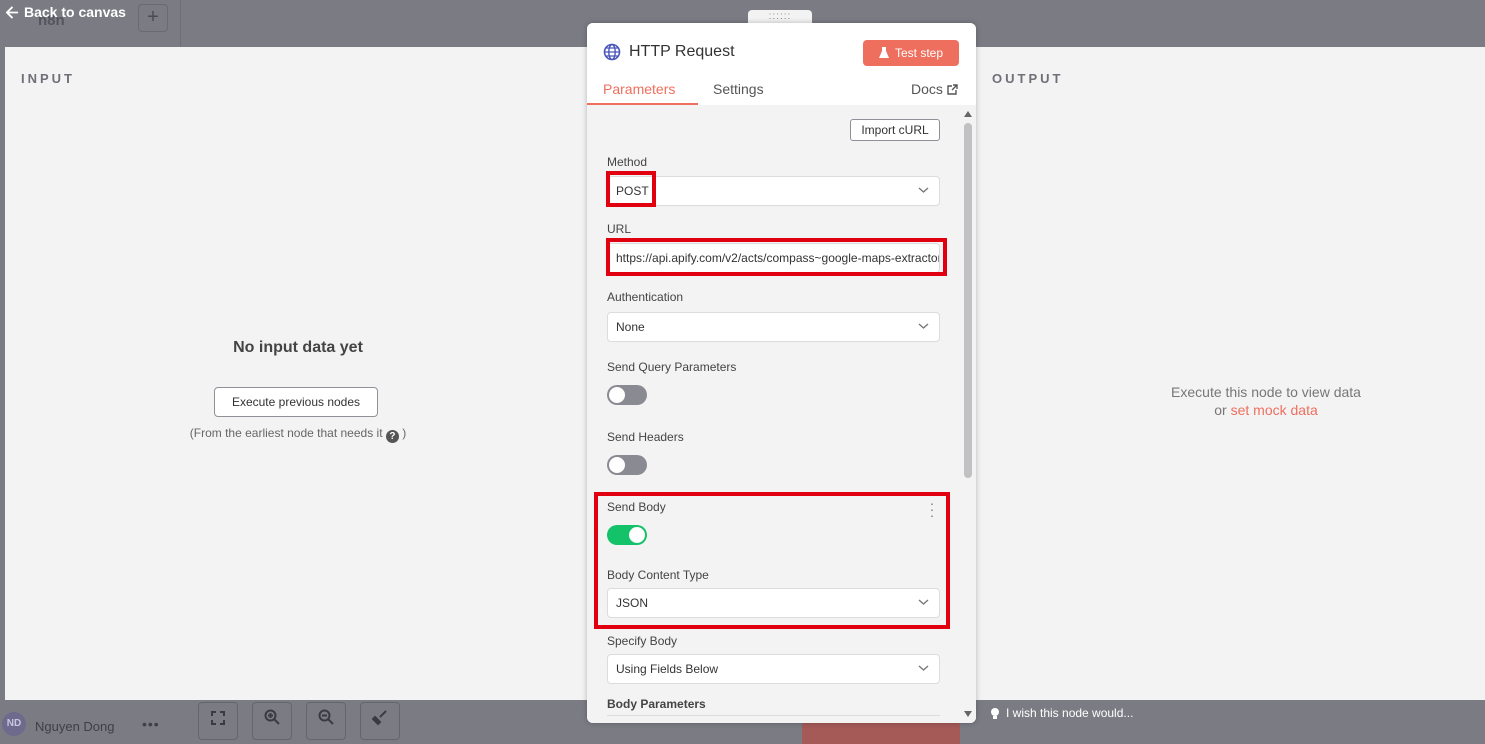 This screenshot has height=744, width=1485. I want to click on test-step-button: Test step, so click(911, 53).